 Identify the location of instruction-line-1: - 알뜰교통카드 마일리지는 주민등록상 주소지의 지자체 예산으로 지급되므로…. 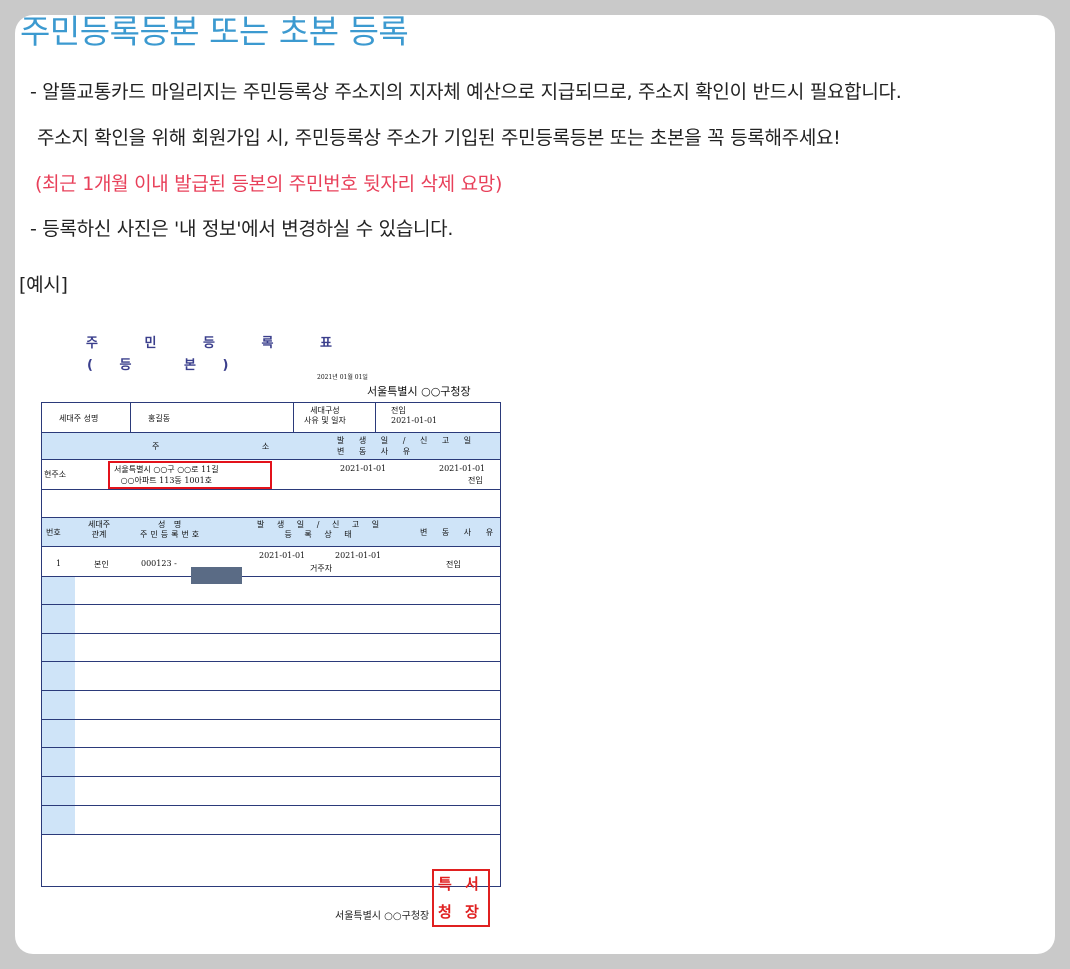
(466, 92).